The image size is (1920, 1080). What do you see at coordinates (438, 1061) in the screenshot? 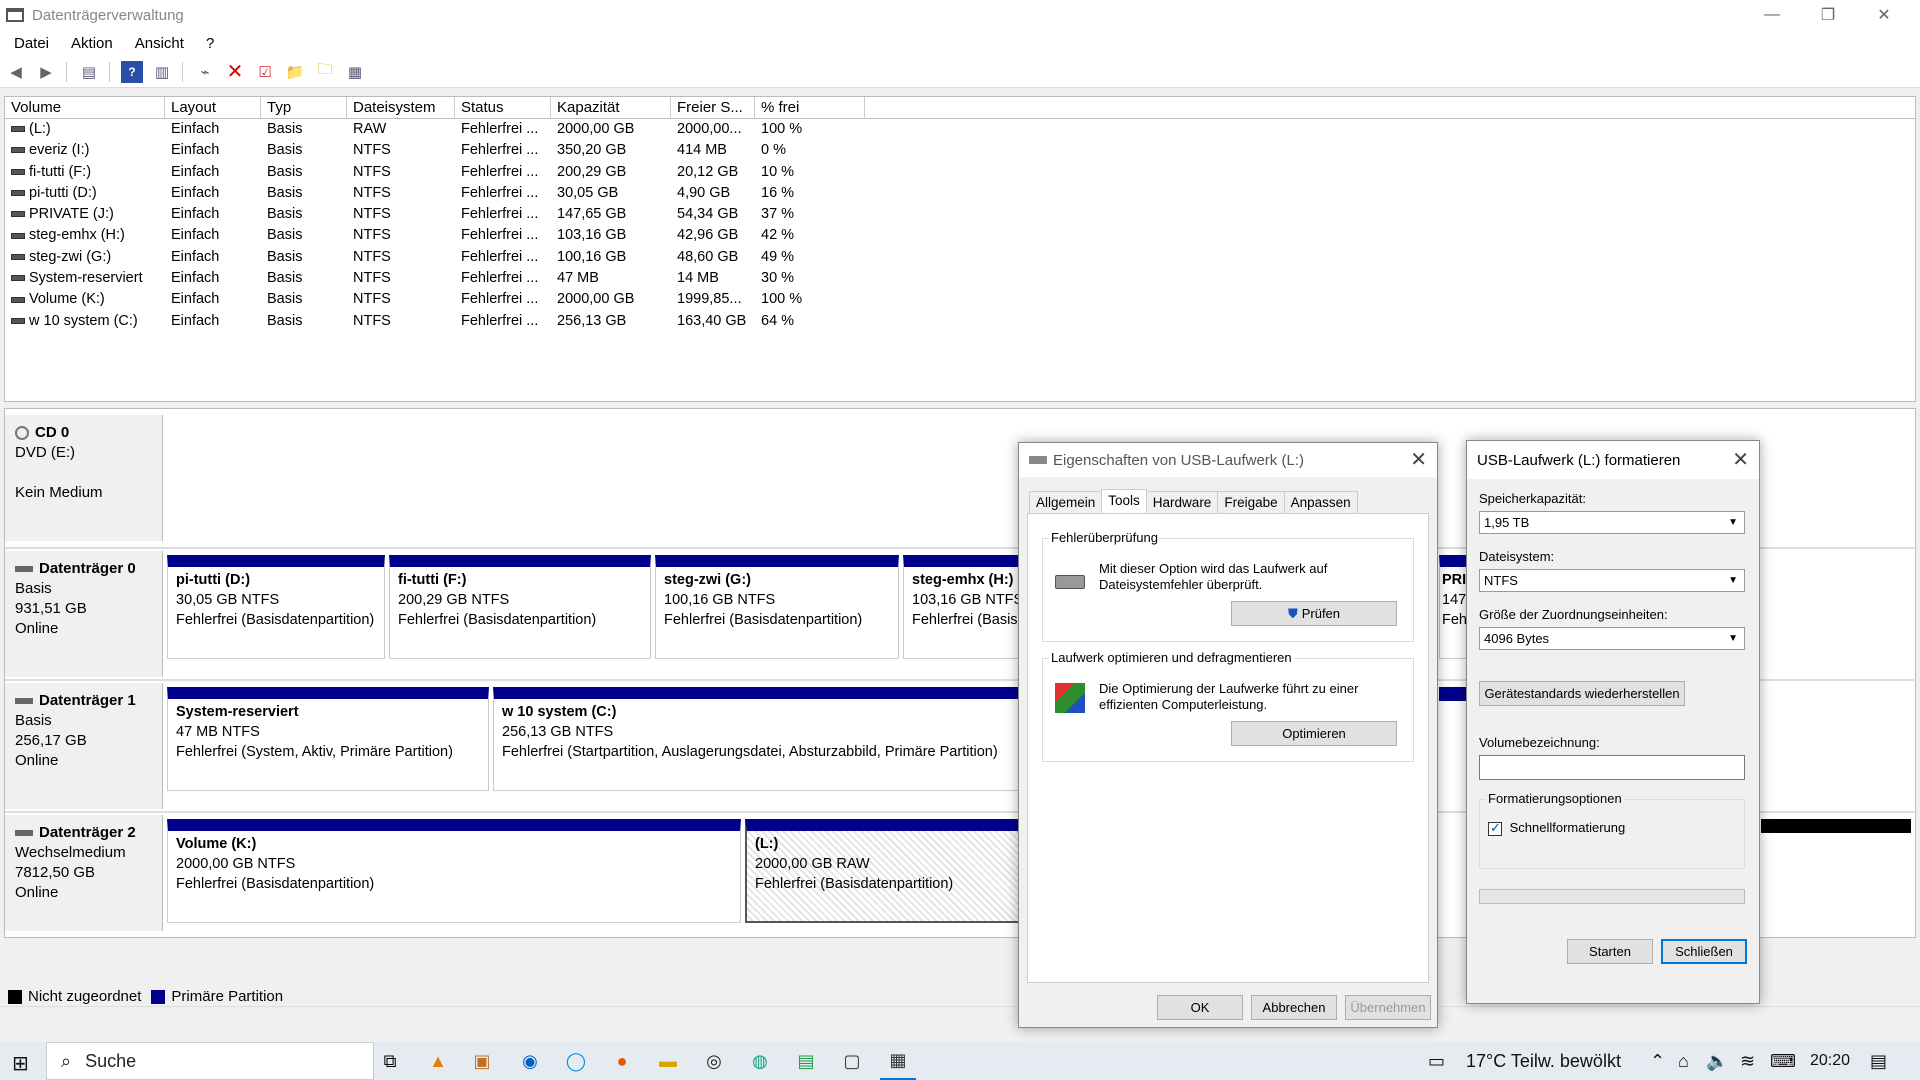
I see `vlc-icon: ▲` at bounding box center [438, 1061].